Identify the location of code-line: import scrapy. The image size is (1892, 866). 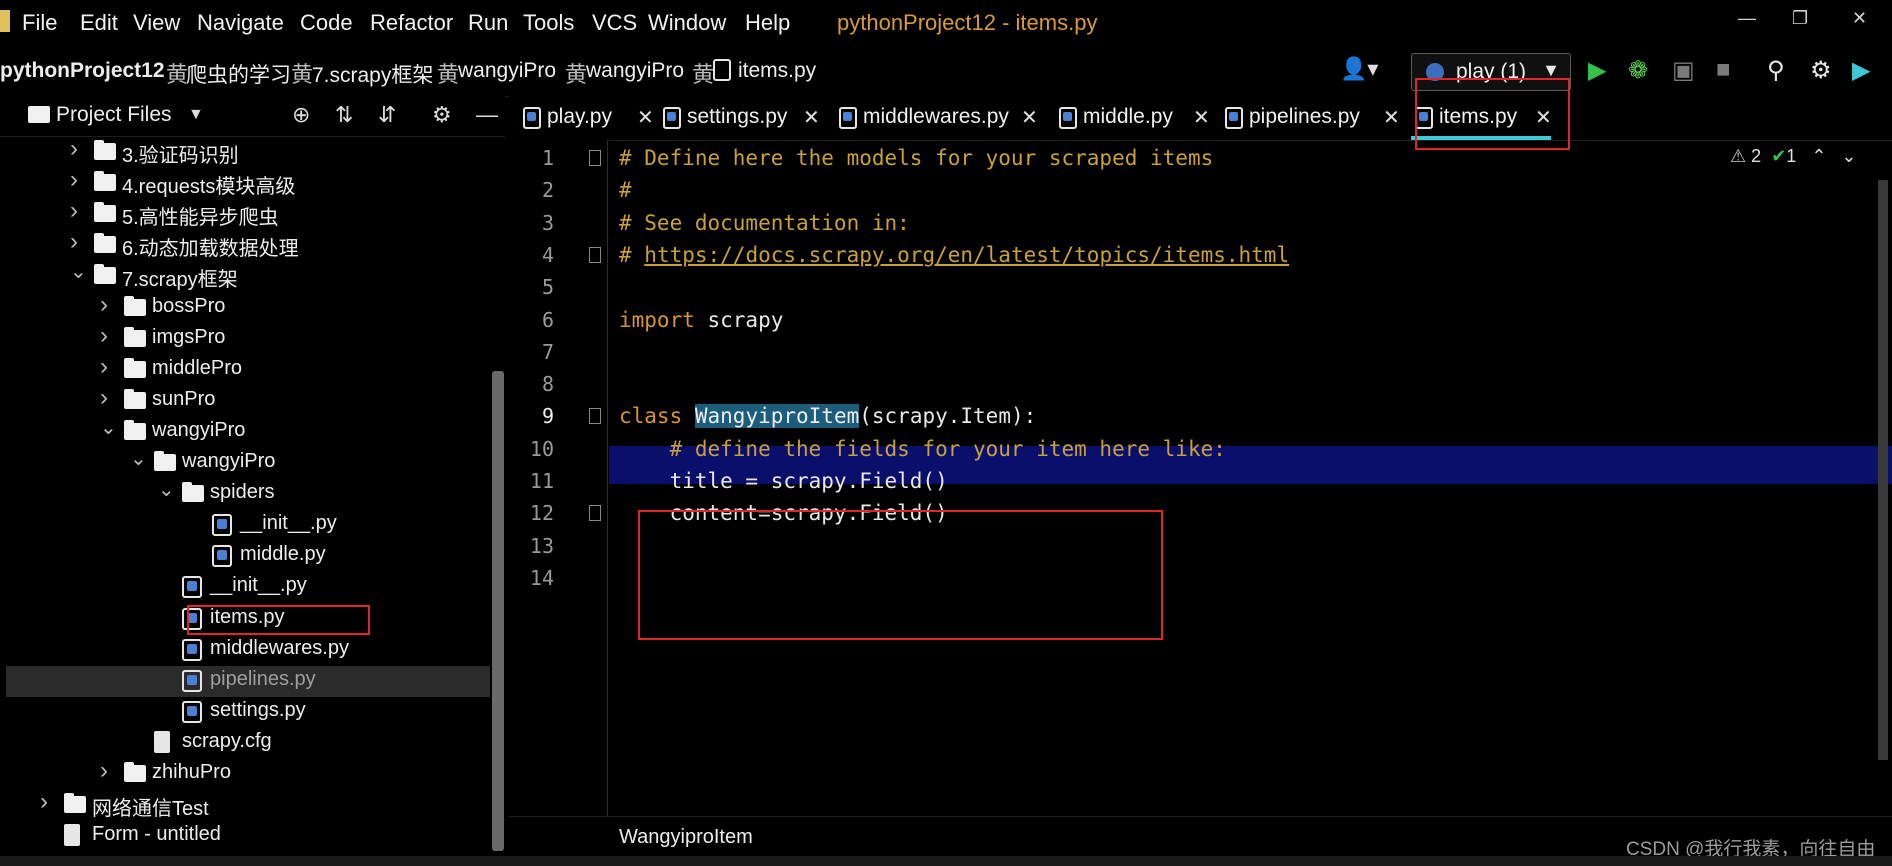
(701, 320).